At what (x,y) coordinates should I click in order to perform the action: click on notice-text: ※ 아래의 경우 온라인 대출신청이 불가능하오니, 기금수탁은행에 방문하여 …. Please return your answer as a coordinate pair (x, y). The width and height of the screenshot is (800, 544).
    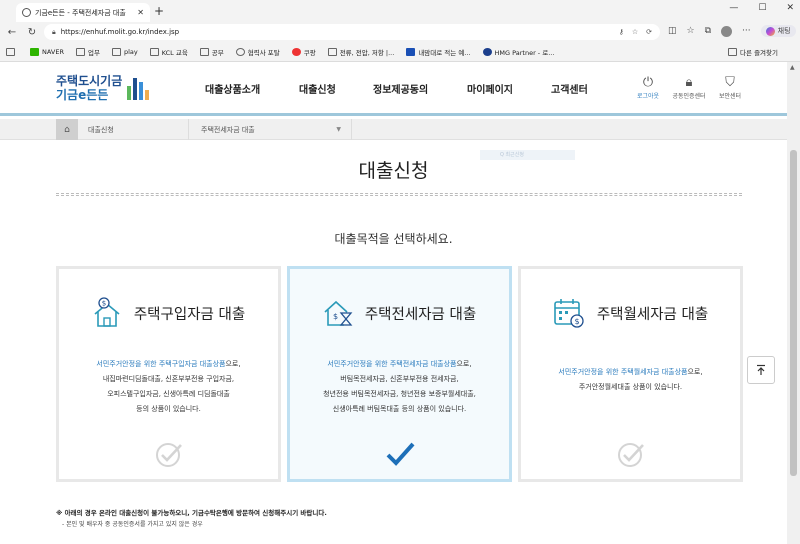
    Looking at the image, I should click on (191, 513).